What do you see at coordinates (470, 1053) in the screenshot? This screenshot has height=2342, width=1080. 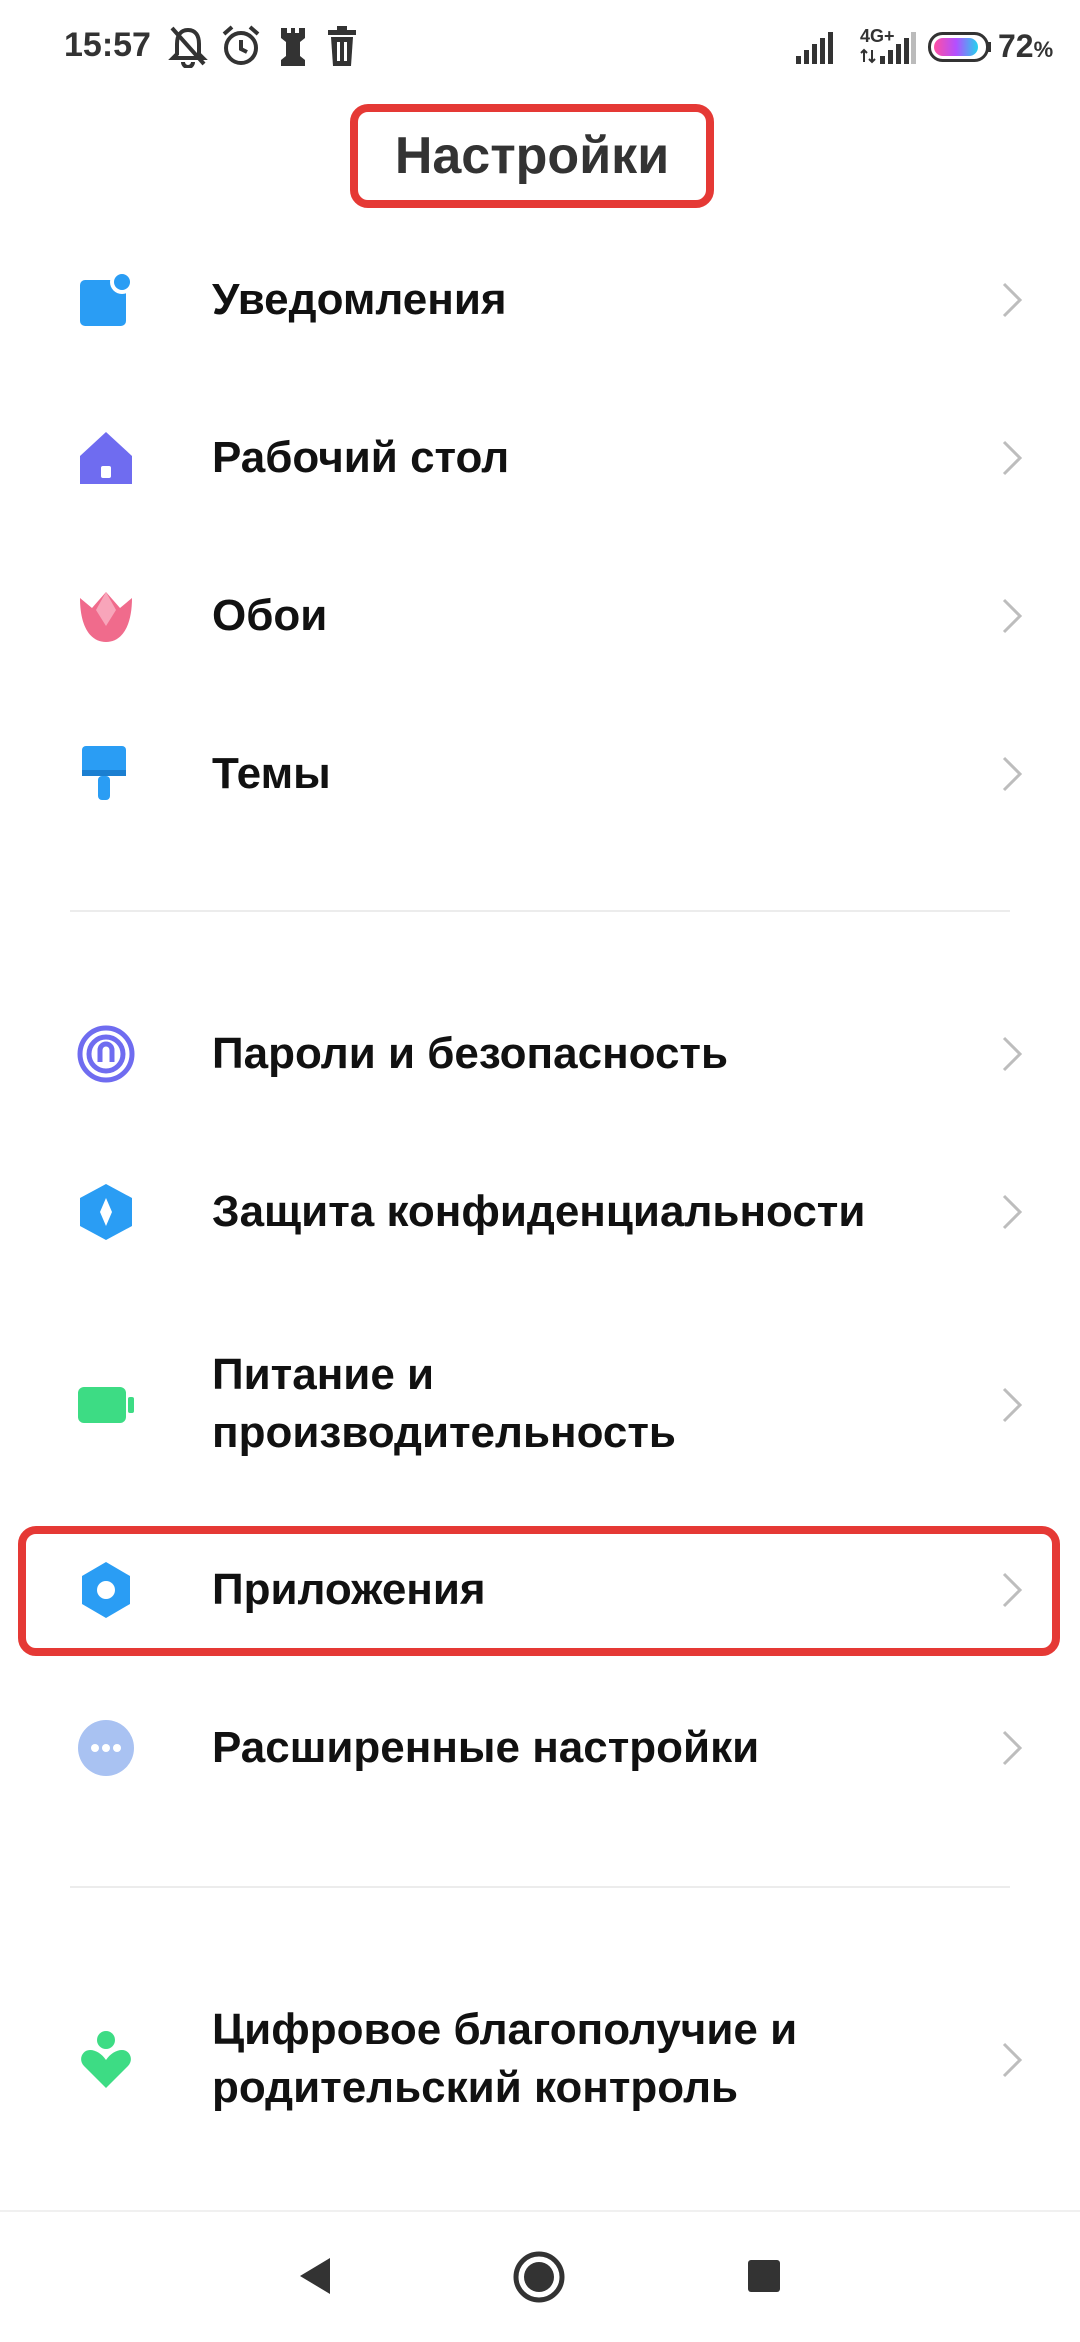 I see `item-label: Пароли и безопасность` at bounding box center [470, 1053].